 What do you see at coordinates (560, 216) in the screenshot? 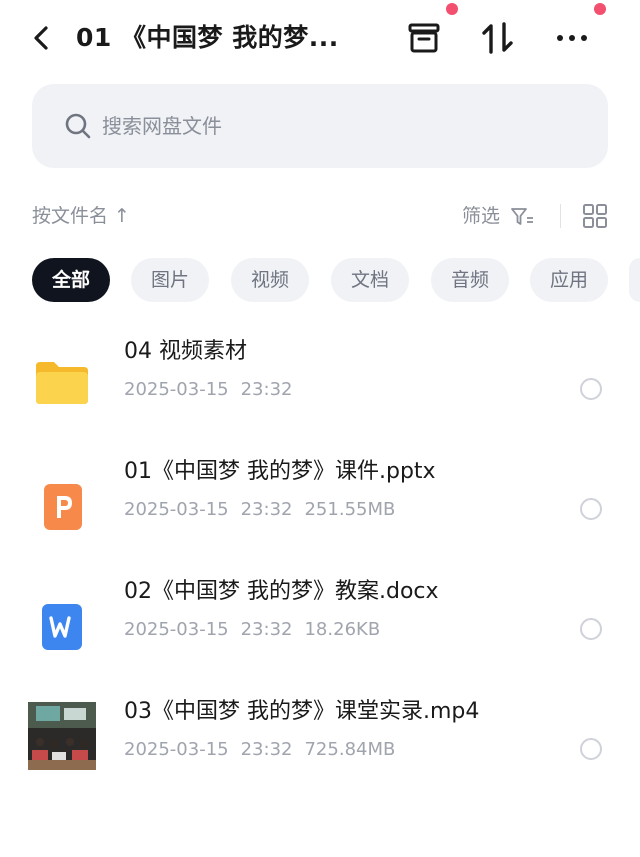
I see `divider` at bounding box center [560, 216].